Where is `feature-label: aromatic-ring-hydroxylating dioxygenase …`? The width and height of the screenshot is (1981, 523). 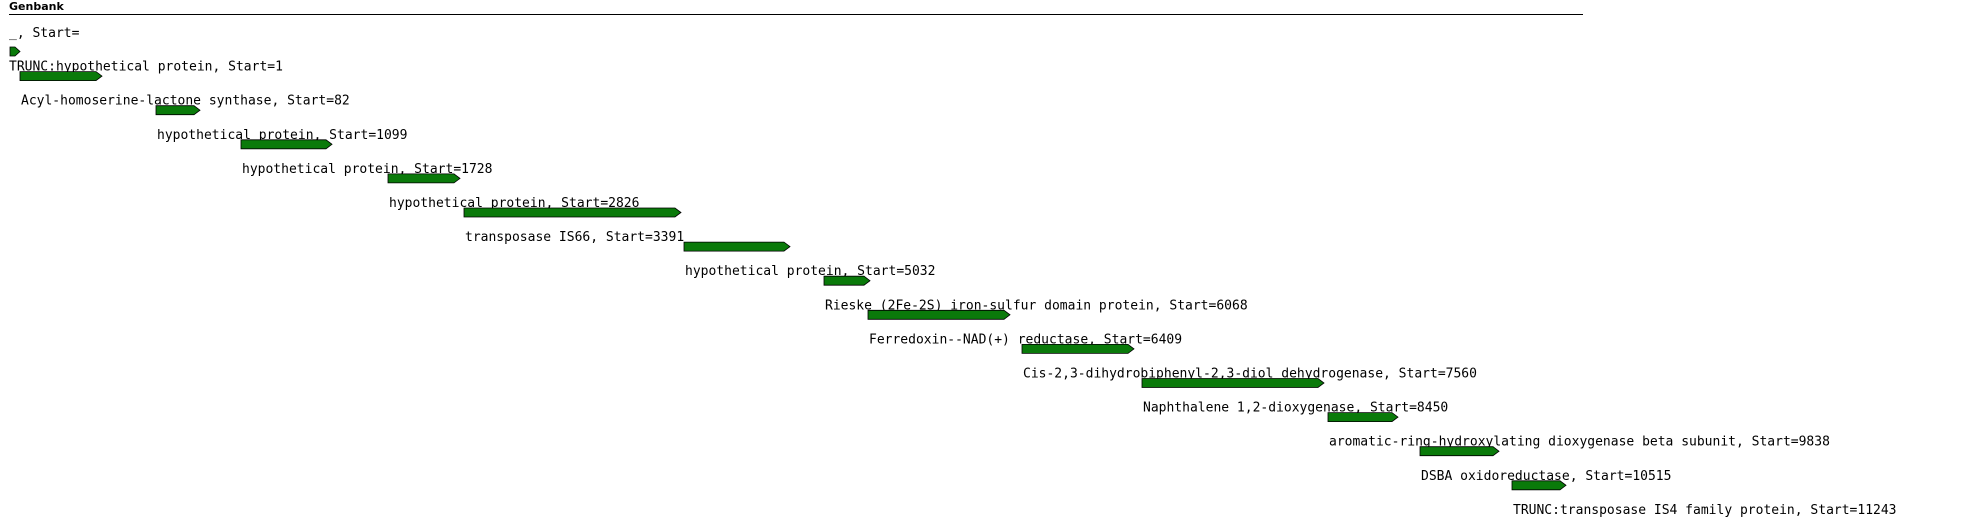 feature-label: aromatic-ring-hydroxylating dioxygenase … is located at coordinates (1579, 442).